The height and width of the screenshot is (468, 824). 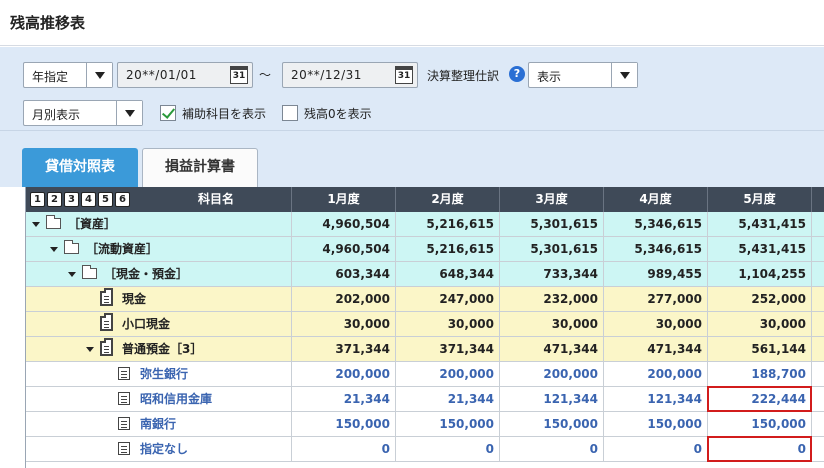 What do you see at coordinates (344, 399) in the screenshot?
I see `balance-cell: 21,344` at bounding box center [344, 399].